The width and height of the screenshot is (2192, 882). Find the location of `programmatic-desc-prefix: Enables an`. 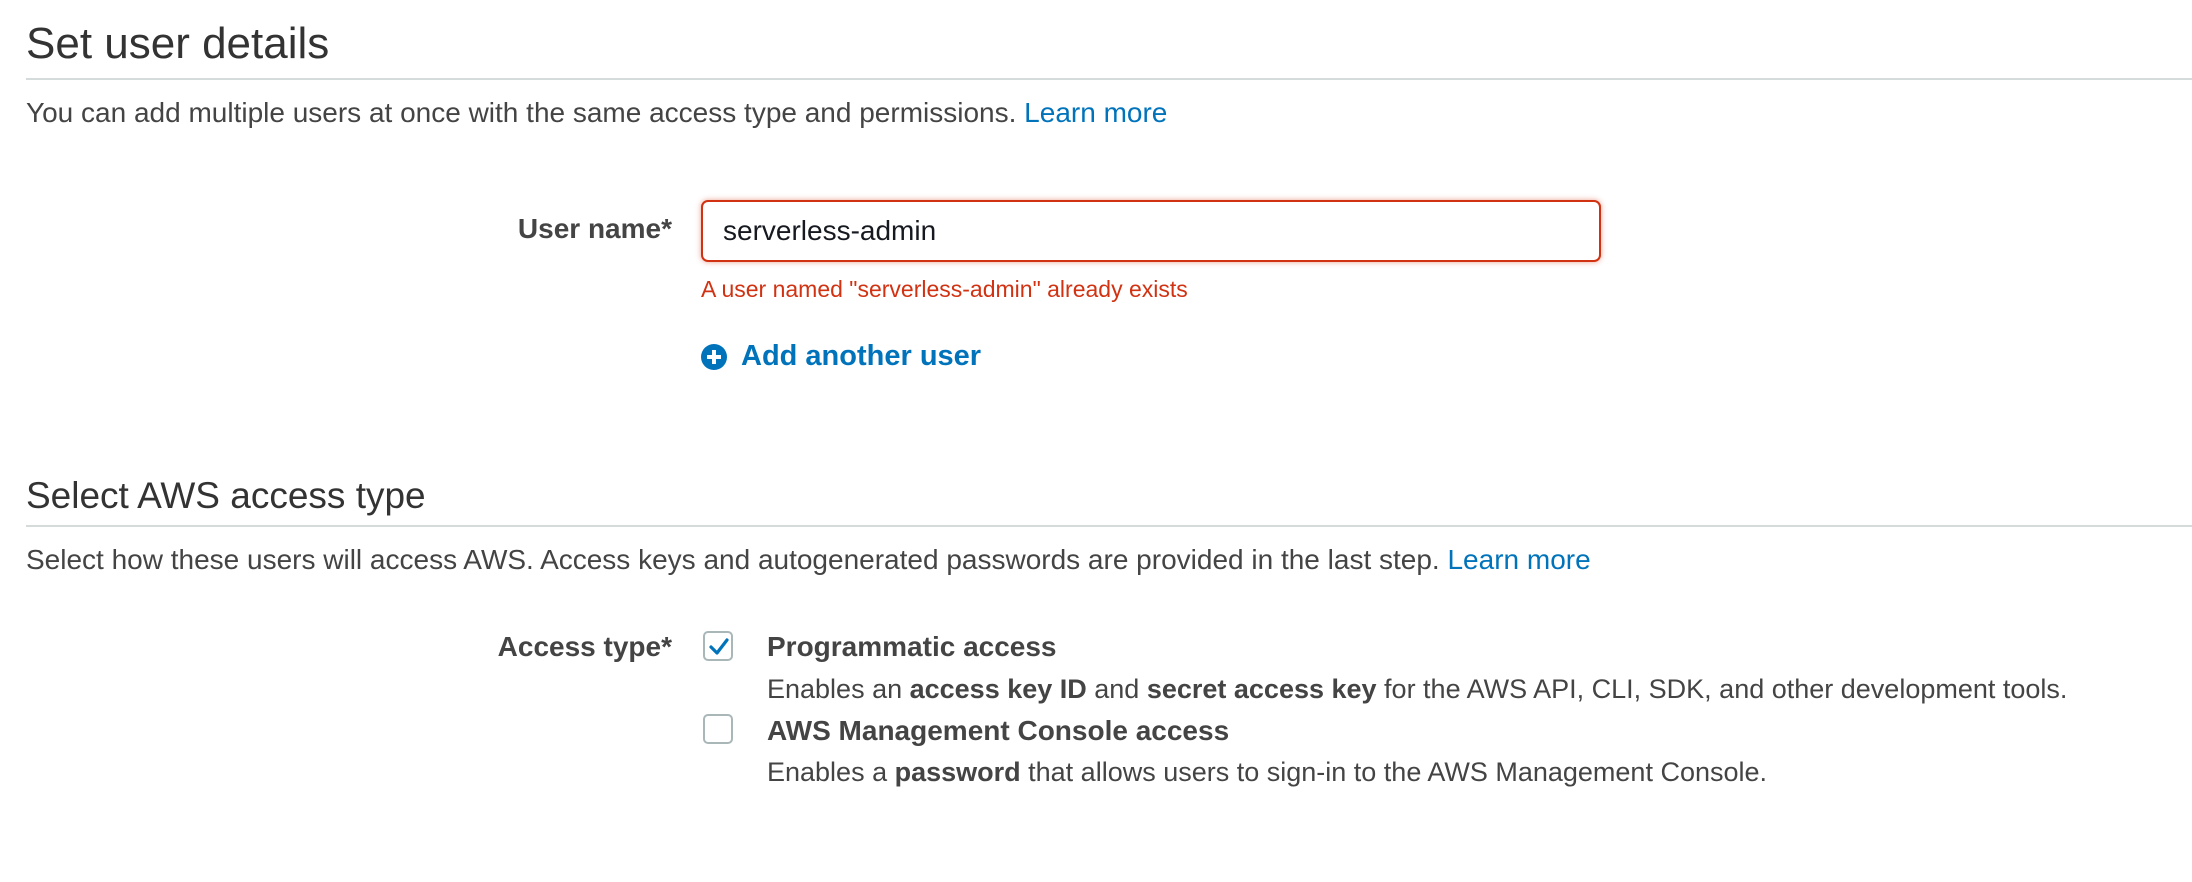

programmatic-desc-prefix: Enables an is located at coordinates (838, 689).